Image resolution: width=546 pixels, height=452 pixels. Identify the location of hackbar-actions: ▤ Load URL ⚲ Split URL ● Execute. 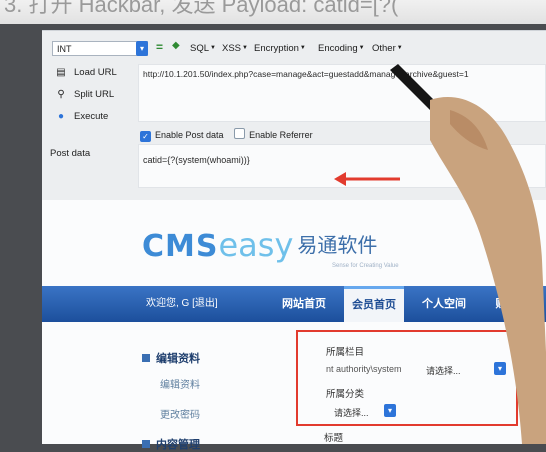
(90, 97).